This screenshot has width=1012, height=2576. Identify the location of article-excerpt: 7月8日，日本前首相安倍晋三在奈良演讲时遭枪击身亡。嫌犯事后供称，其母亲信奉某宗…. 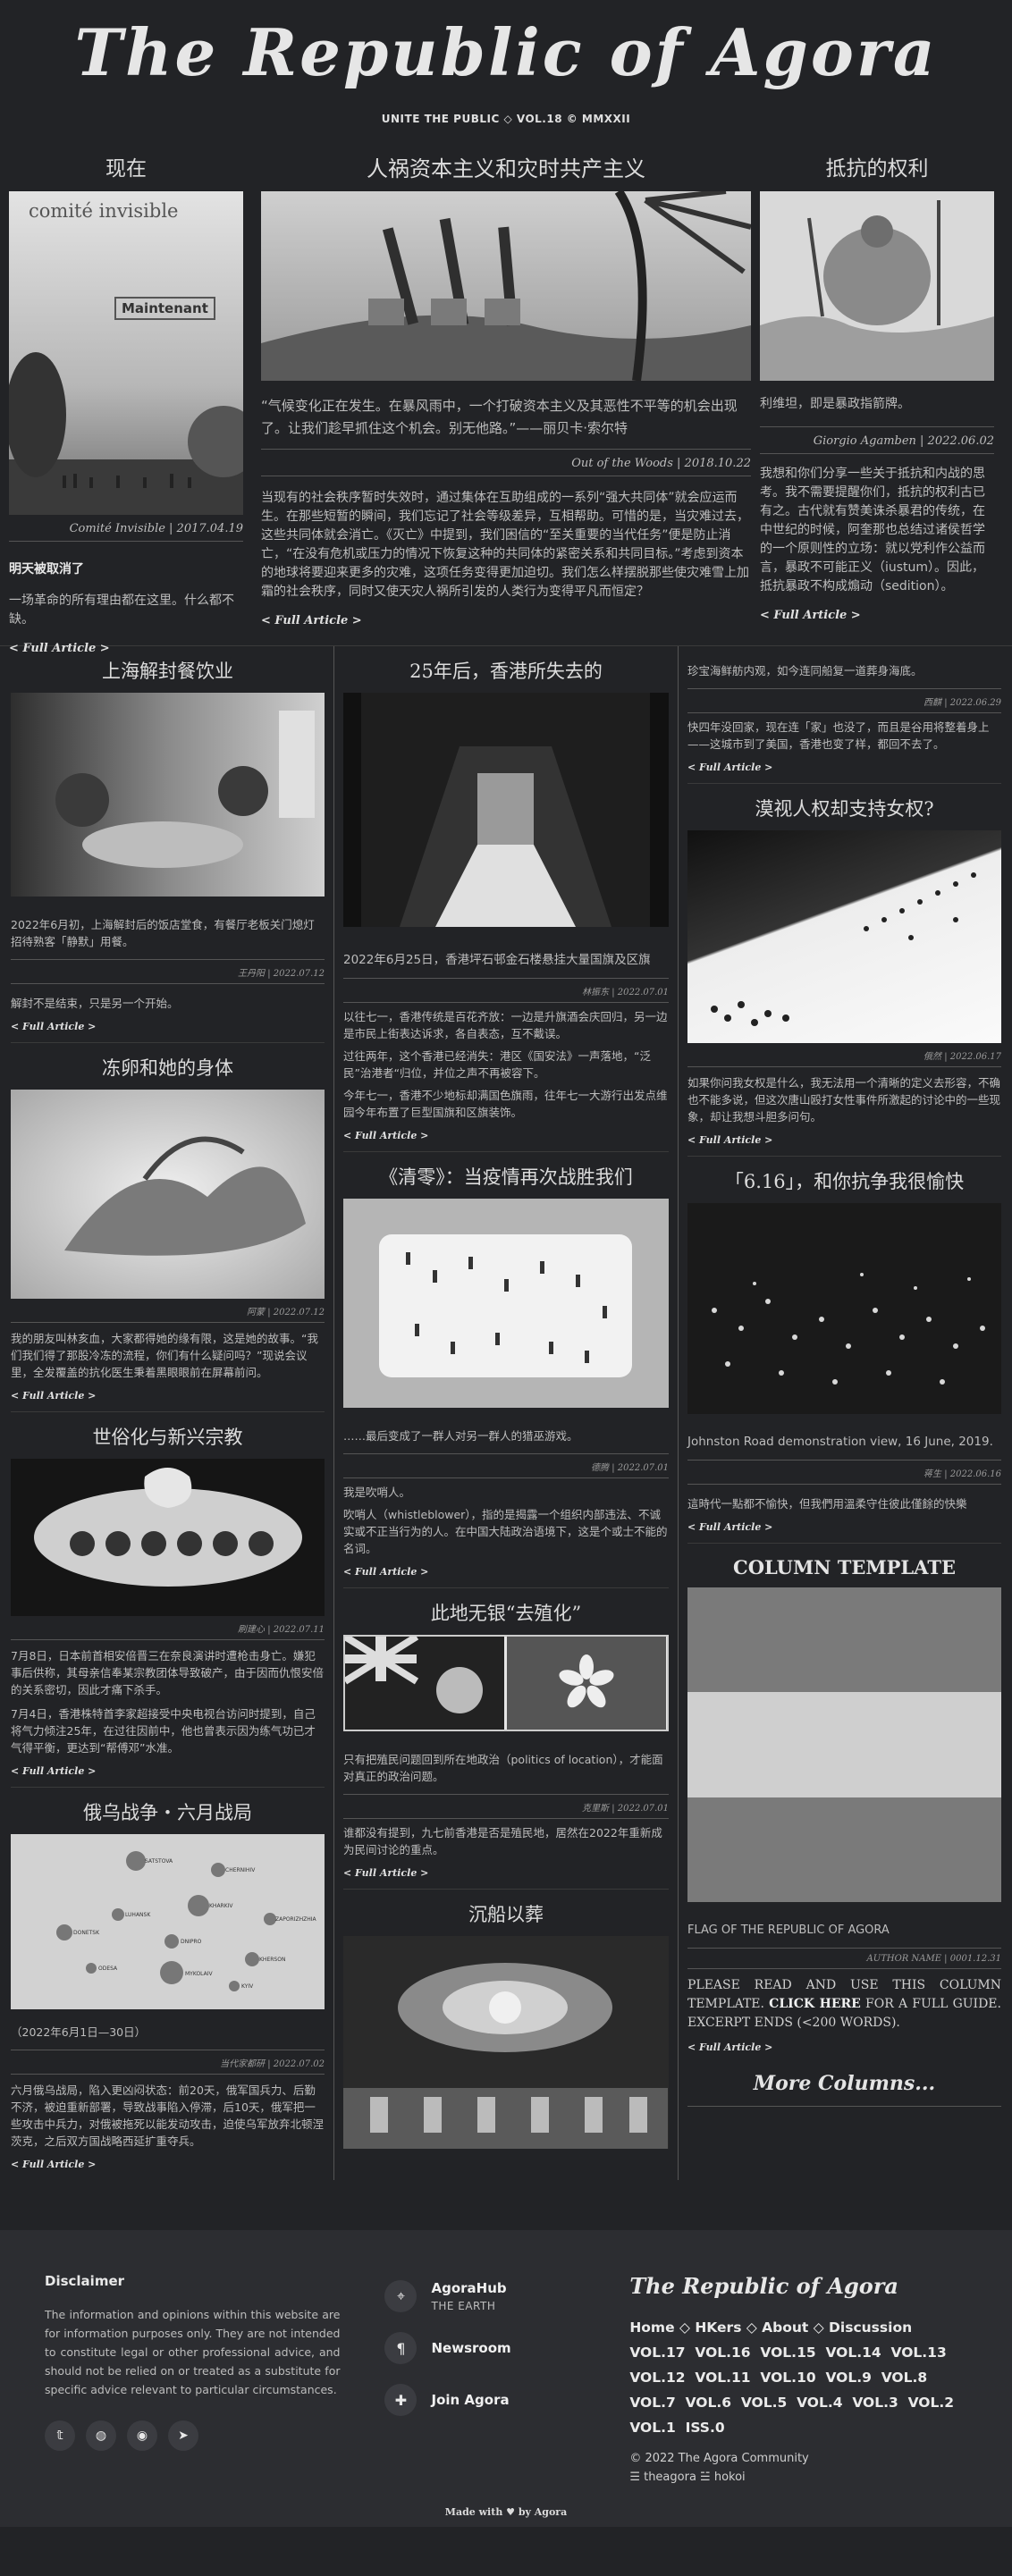
(168, 1673).